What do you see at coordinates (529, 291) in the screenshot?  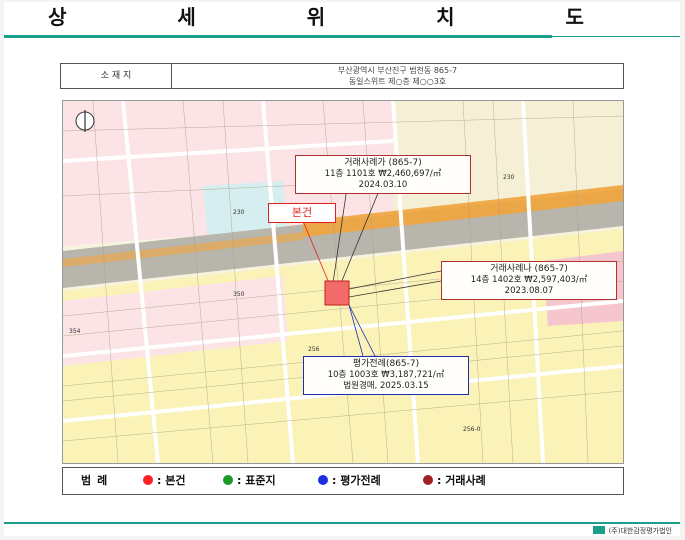 I see `callout-date: 2023.08.07` at bounding box center [529, 291].